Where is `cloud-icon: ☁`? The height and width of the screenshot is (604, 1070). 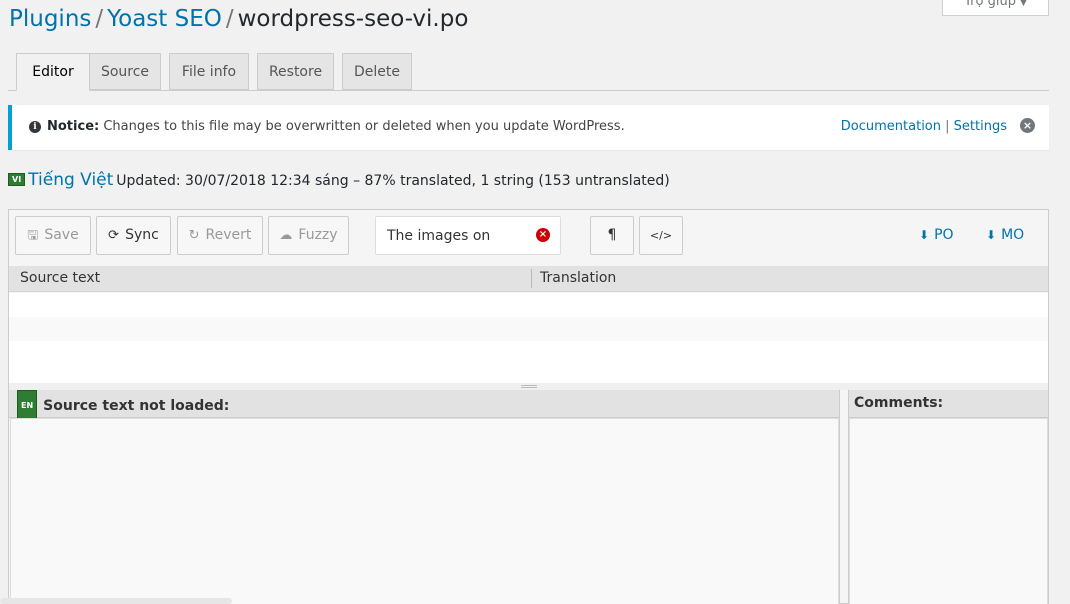
cloud-icon: ☁ is located at coordinates (286, 235).